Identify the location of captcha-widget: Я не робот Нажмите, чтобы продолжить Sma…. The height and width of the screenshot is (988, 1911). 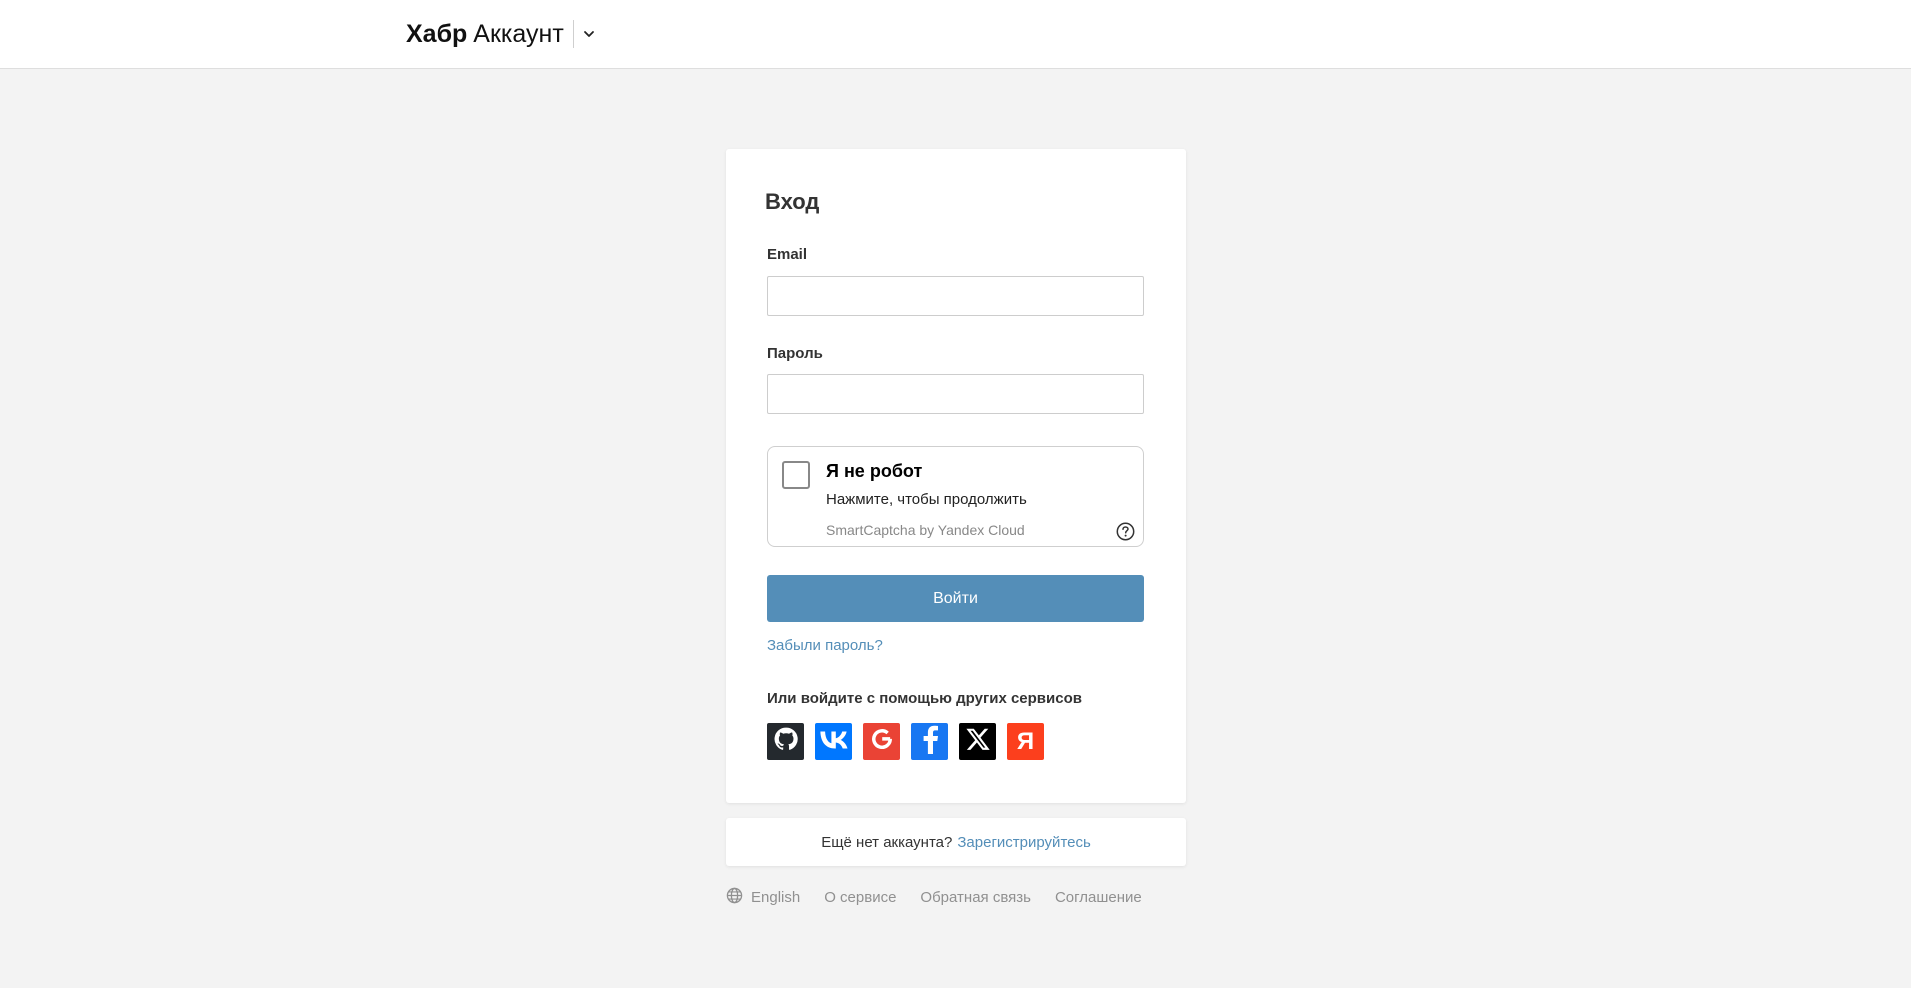
(955, 496).